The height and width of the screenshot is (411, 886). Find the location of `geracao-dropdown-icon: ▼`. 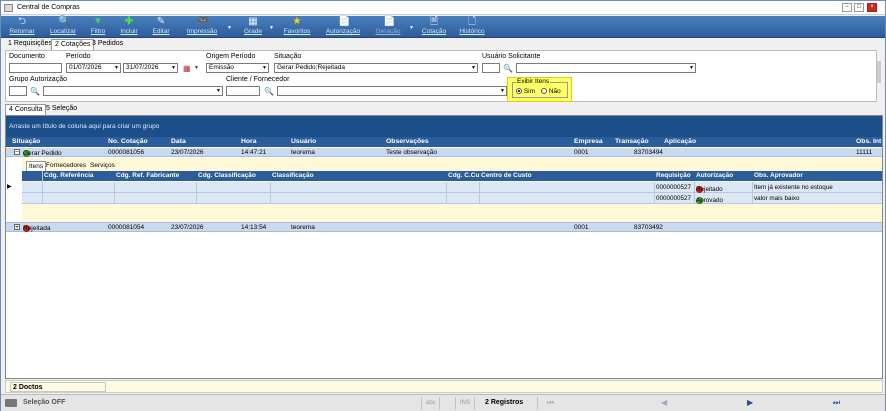

geracao-dropdown-icon: ▼ is located at coordinates (411, 28).